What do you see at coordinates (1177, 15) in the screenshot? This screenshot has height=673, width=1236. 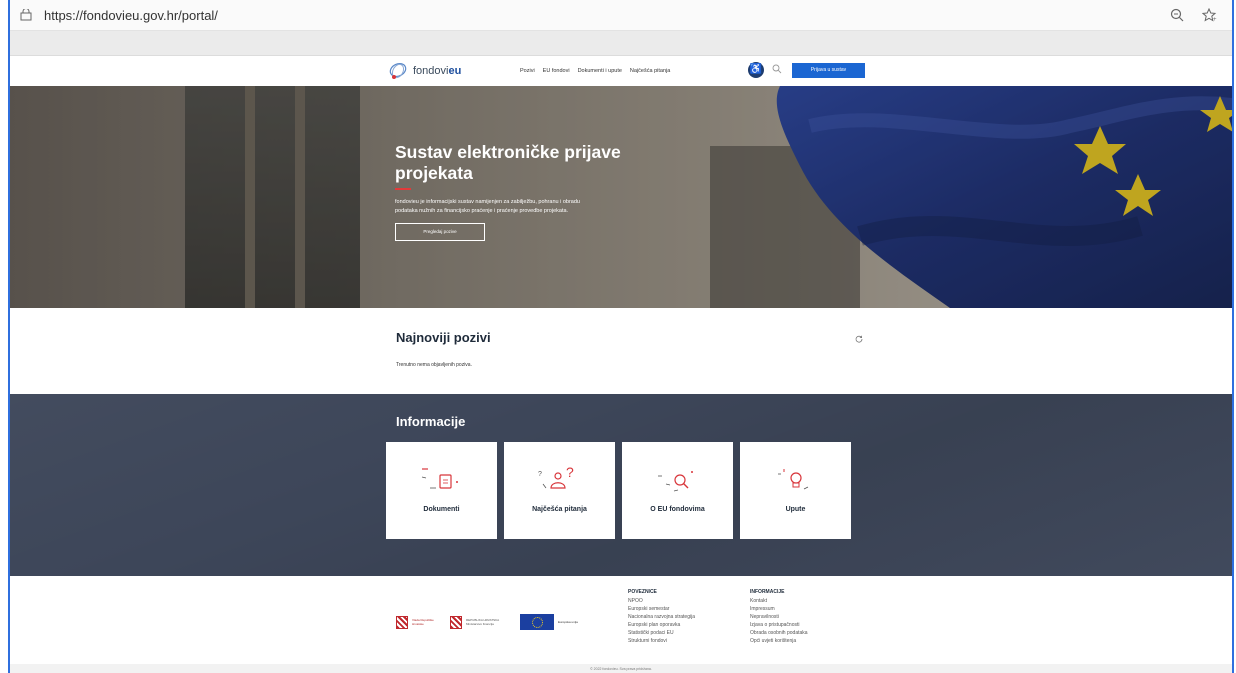 I see `zoom-icon` at bounding box center [1177, 15].